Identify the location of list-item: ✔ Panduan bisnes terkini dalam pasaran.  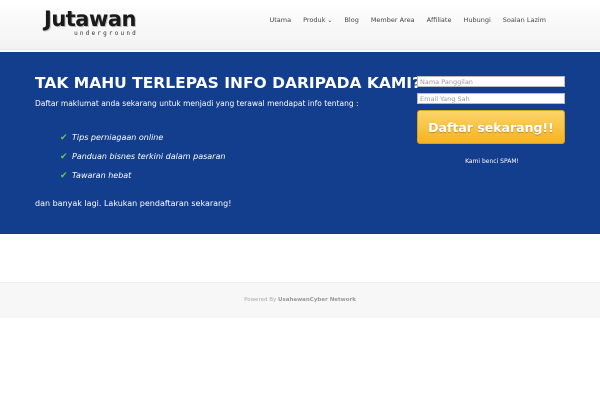
(142, 156).